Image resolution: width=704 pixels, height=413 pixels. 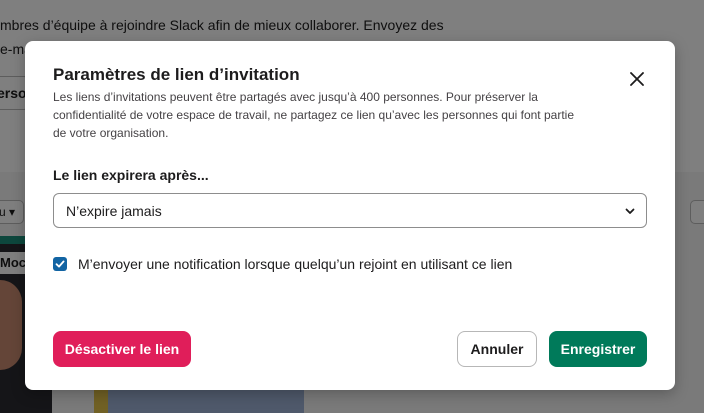 What do you see at coordinates (350, 210) in the screenshot?
I see `expire-select: N’expire jamais` at bounding box center [350, 210].